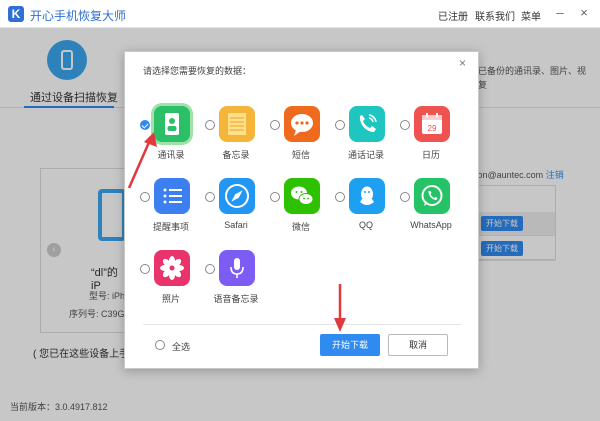  Describe the element at coordinates (340, 125) in the screenshot. I see `call-log-checkbox` at that location.